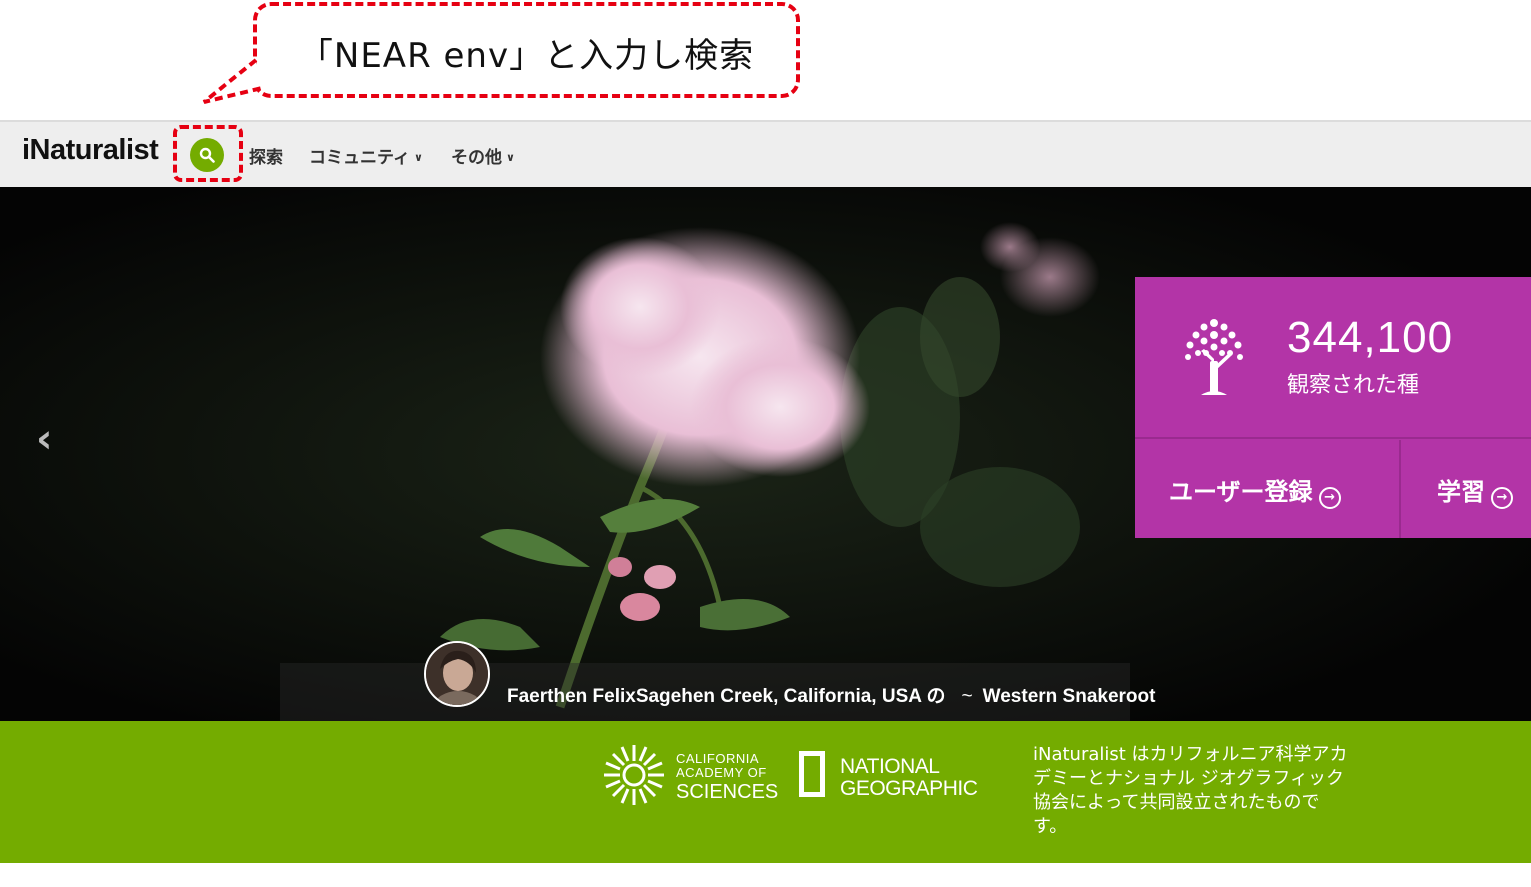  I want to click on species-stat: 344,100 観察された種, so click(1333, 358).